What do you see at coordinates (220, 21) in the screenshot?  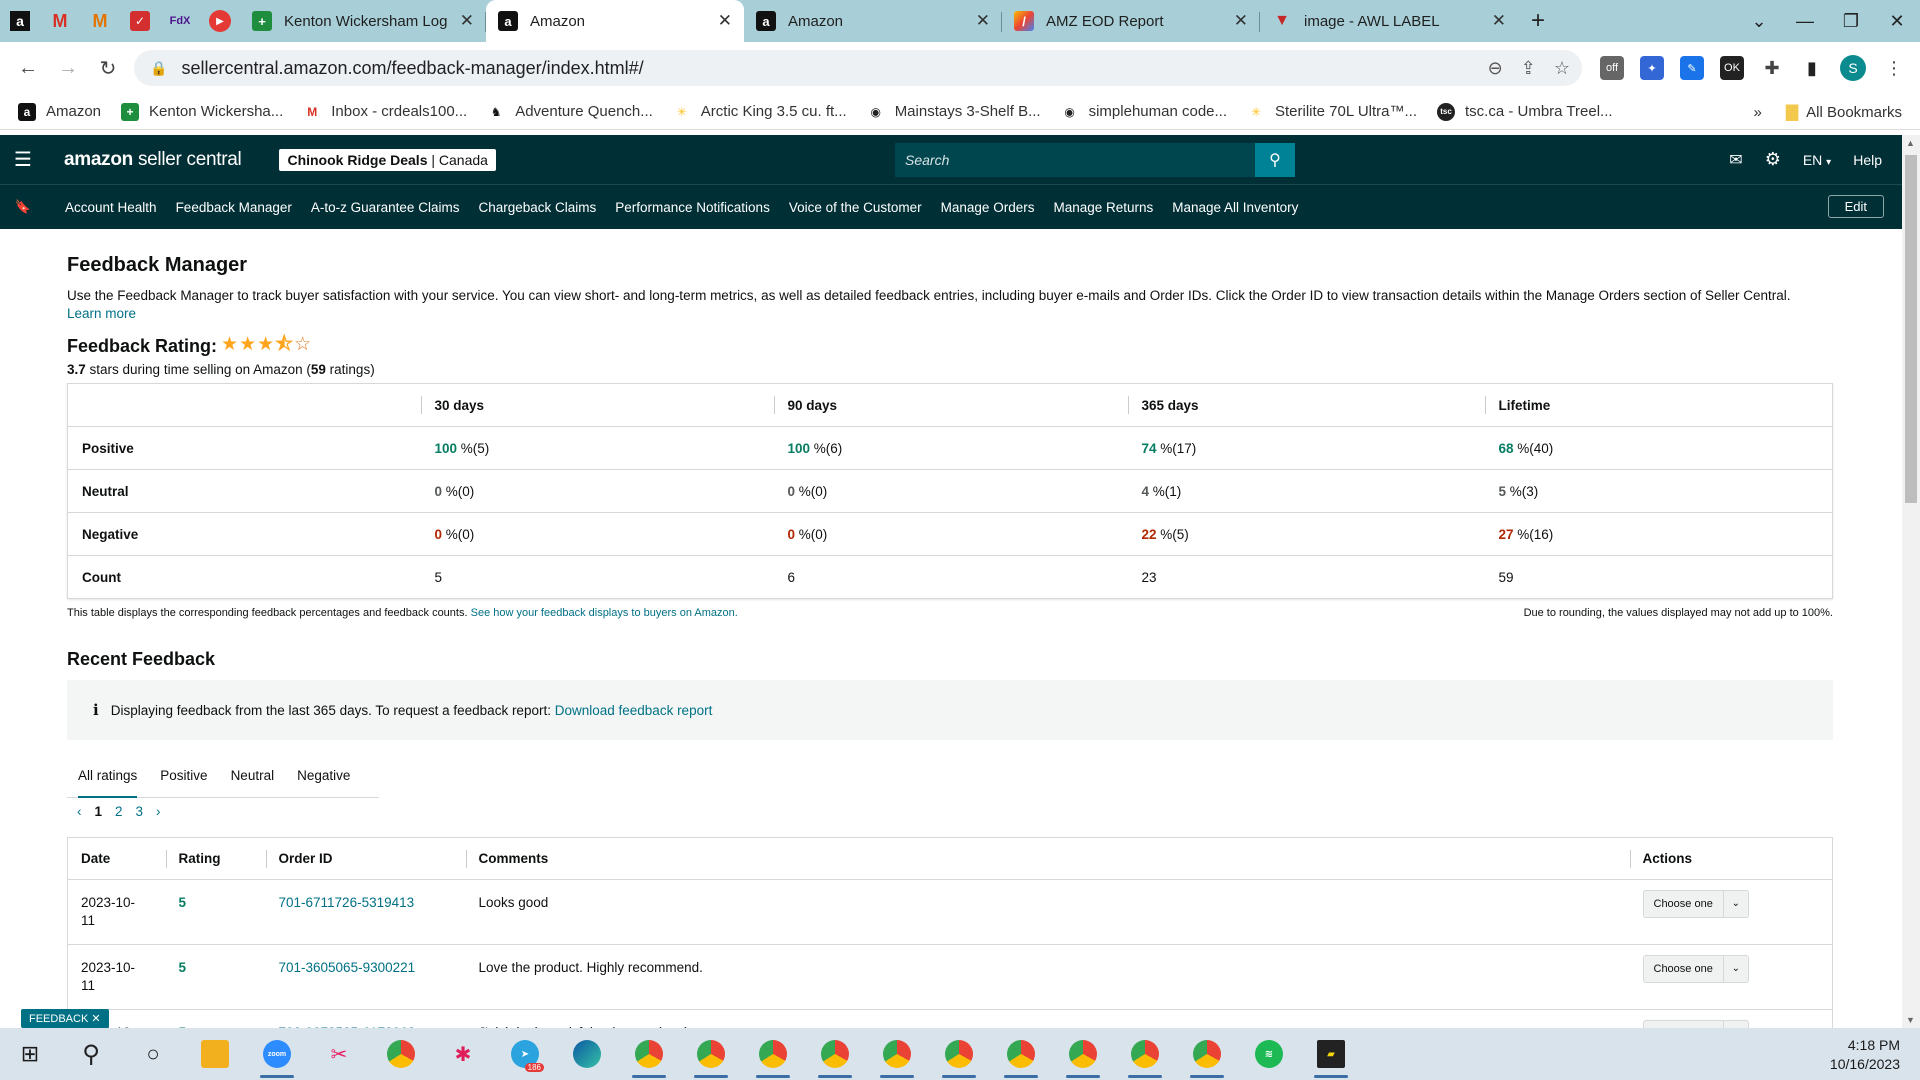 I see `pinned-tab-youtube: ▶` at bounding box center [220, 21].